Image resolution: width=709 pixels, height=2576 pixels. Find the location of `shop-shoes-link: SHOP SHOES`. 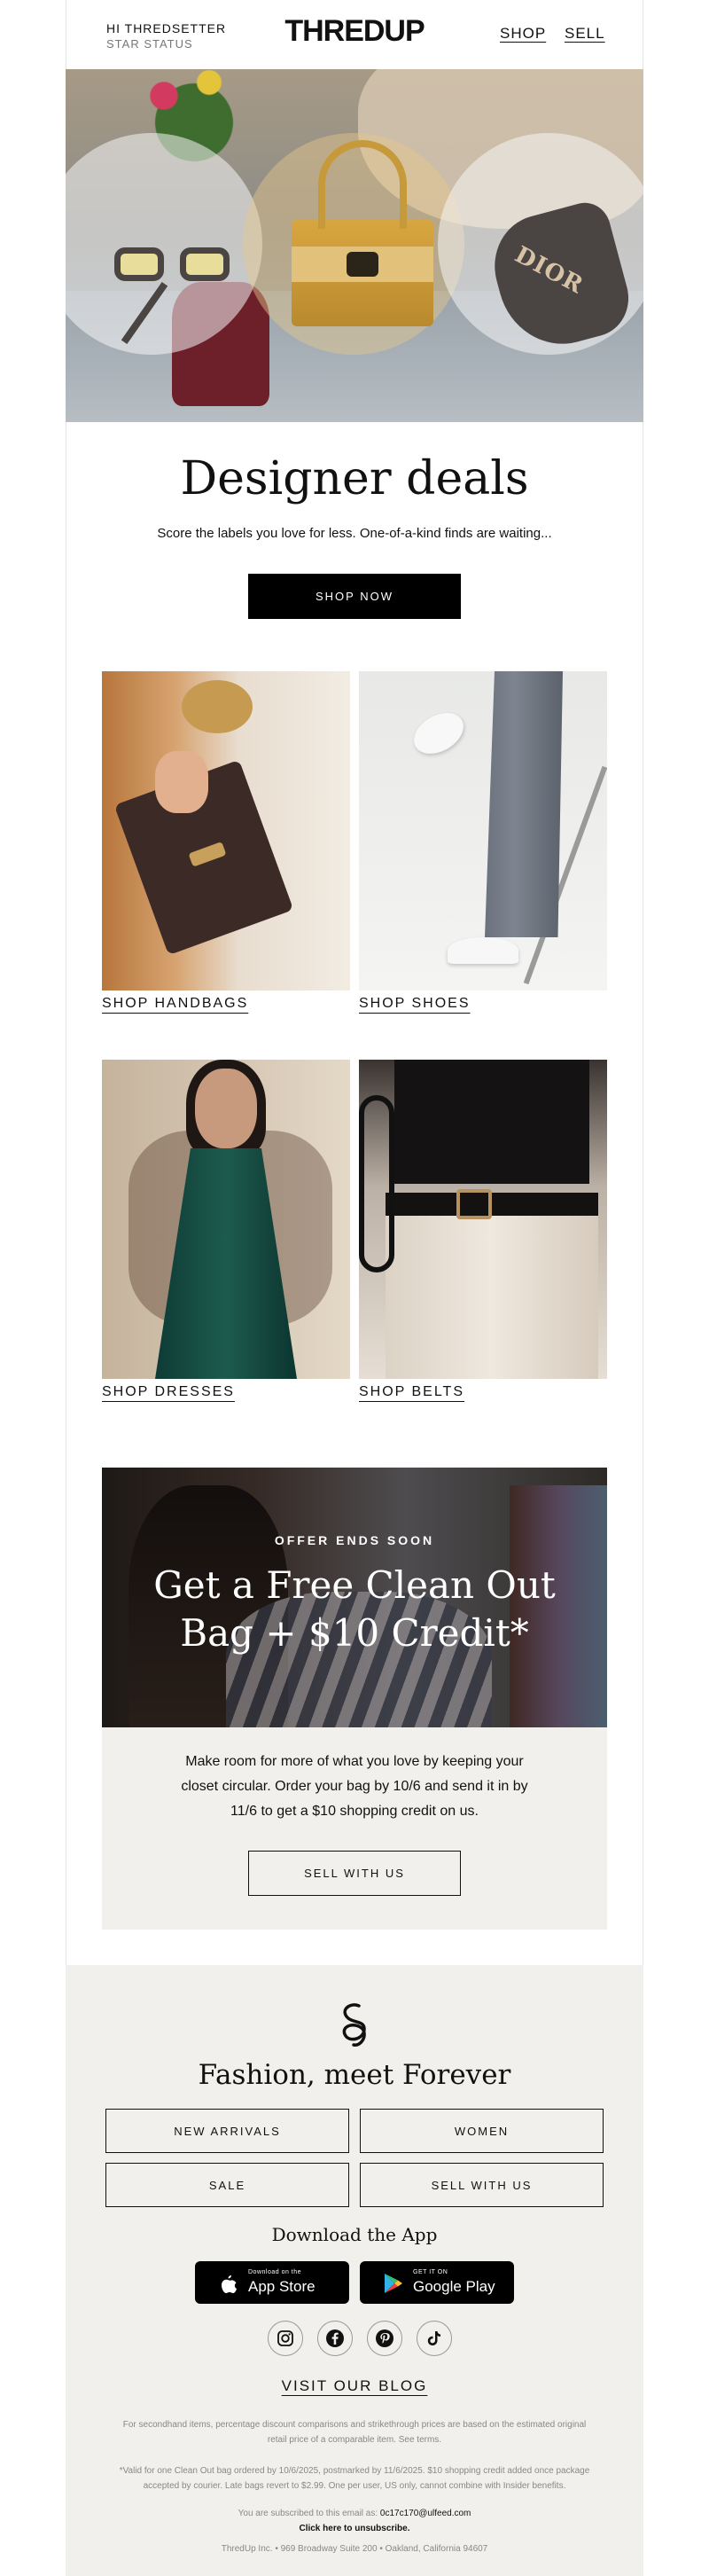

shop-shoes-link: SHOP SHOES is located at coordinates (415, 1004).